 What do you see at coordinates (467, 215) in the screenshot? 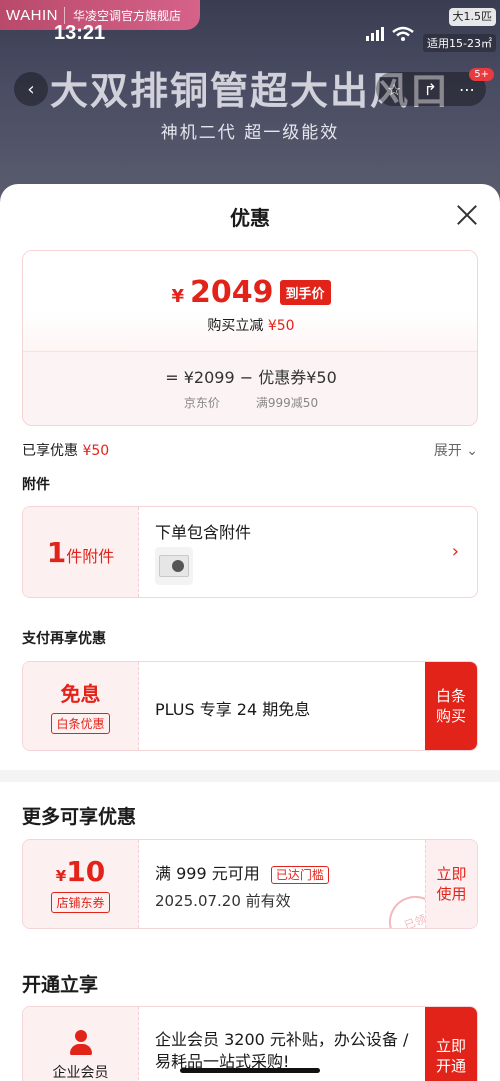
I see `close-icon` at bounding box center [467, 215].